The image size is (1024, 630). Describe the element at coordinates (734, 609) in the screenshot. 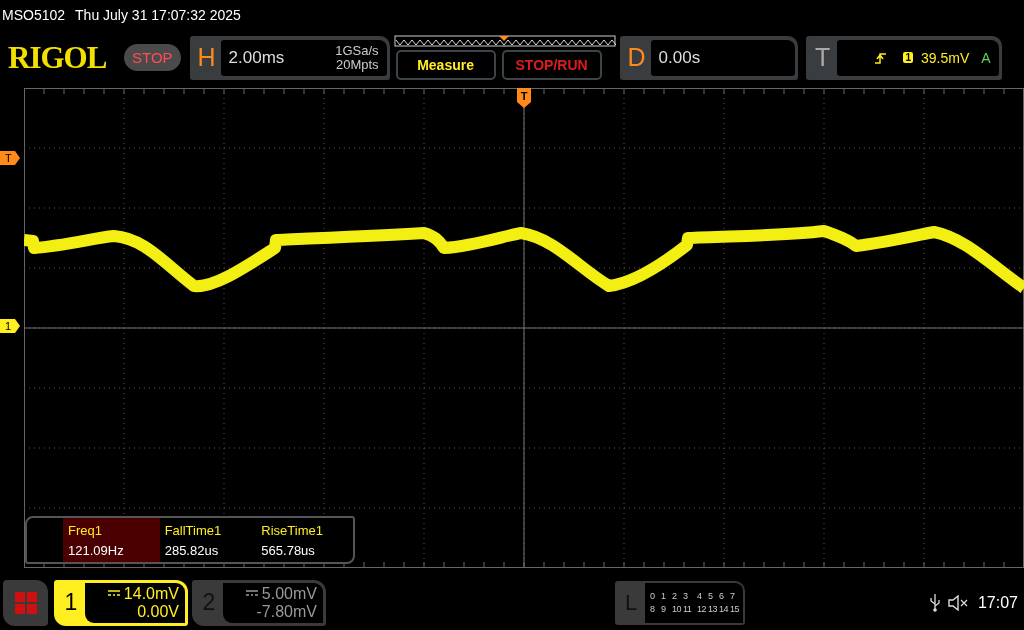

I see `logic-channel-number: 15` at that location.